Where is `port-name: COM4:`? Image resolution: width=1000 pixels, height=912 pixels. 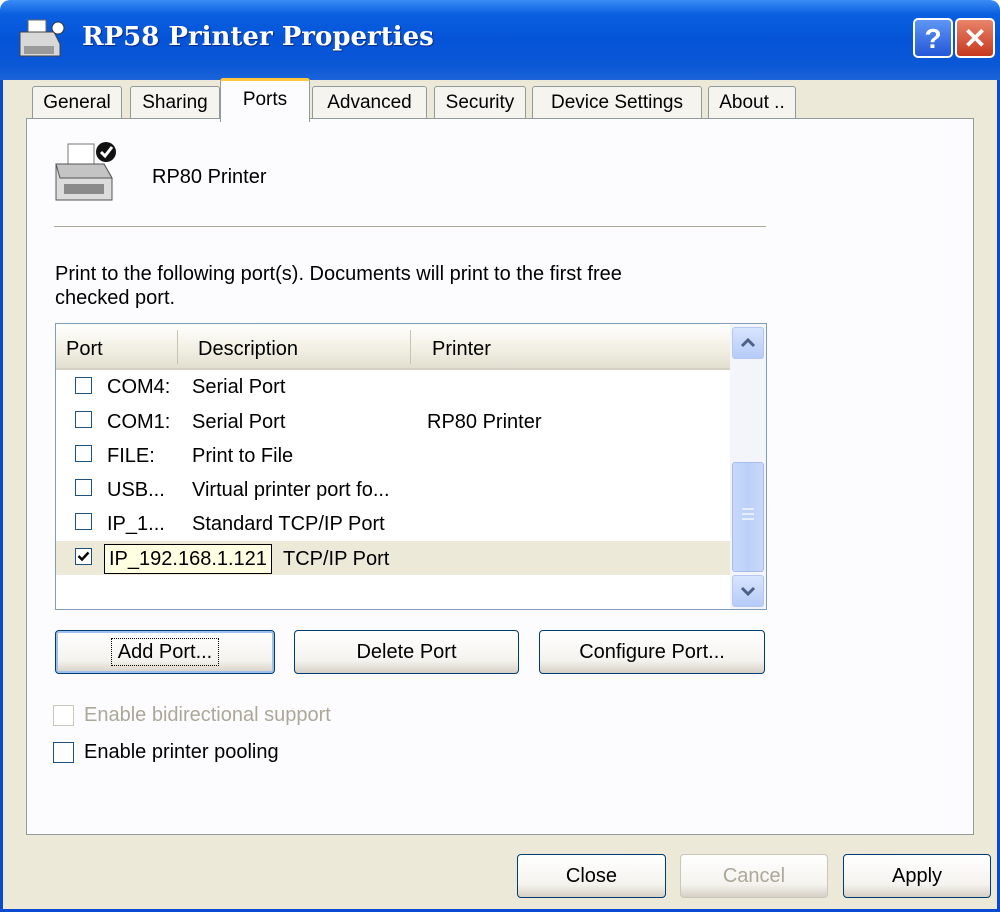 port-name: COM4: is located at coordinates (139, 387).